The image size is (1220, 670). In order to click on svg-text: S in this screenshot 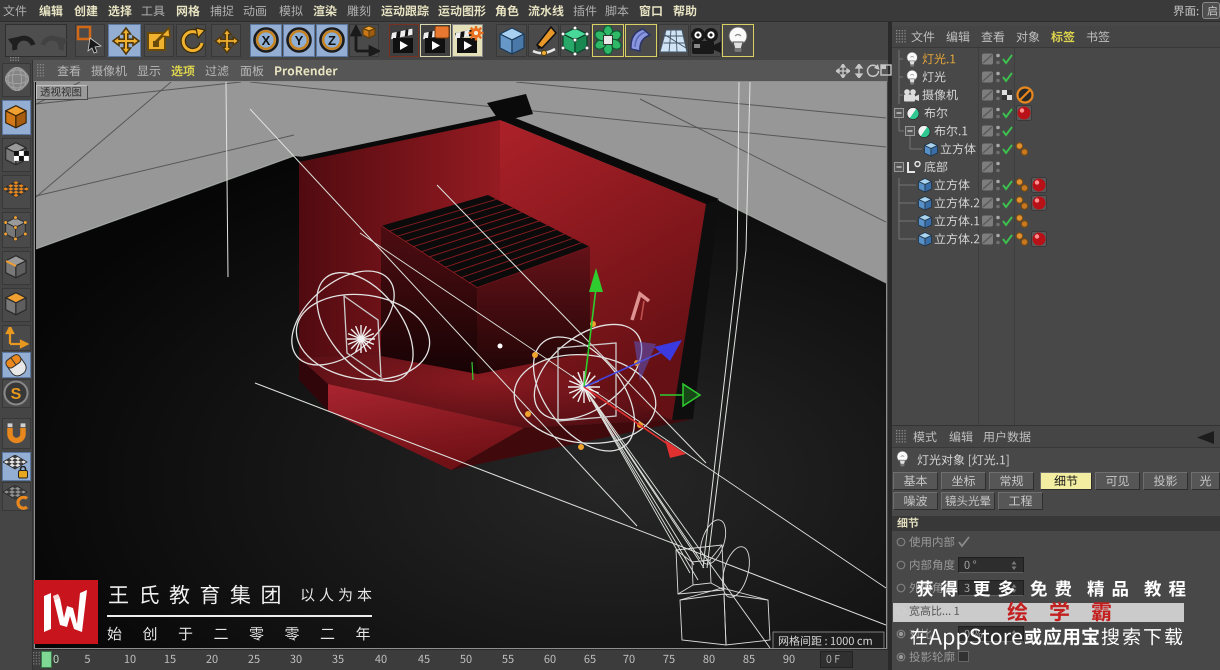, I will do `click(16, 394)`.